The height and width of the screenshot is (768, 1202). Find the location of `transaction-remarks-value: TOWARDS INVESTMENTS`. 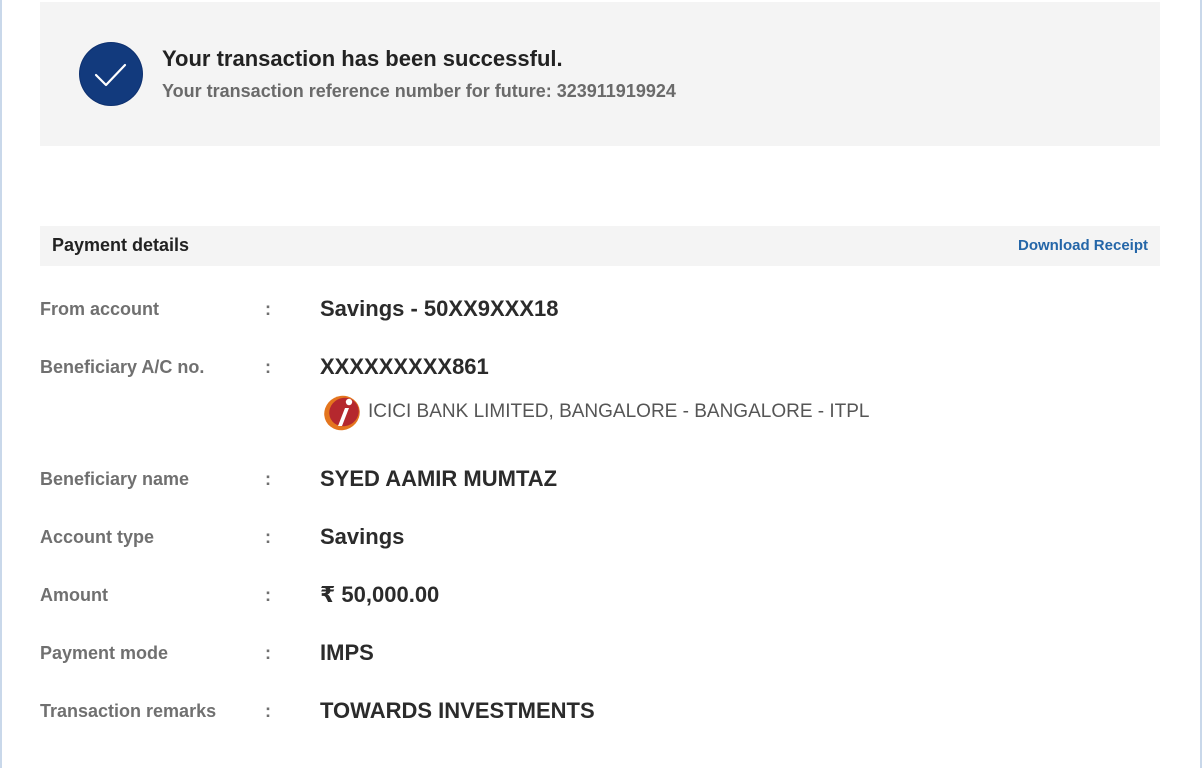

transaction-remarks-value: TOWARDS INVESTMENTS is located at coordinates (457, 710).